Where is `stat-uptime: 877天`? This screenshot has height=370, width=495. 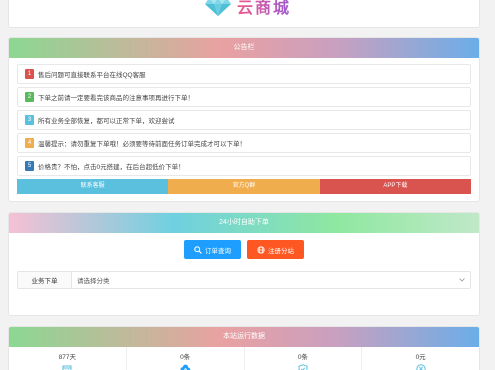
stat-uptime: 877天 is located at coordinates (68, 358).